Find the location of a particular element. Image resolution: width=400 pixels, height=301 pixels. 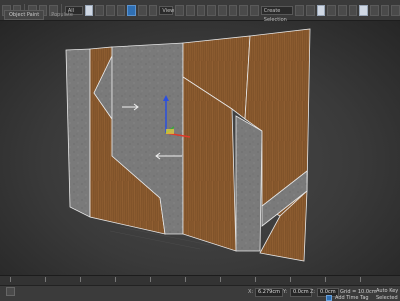

auto-key-label: Auto Key is located at coordinates (387, 291).